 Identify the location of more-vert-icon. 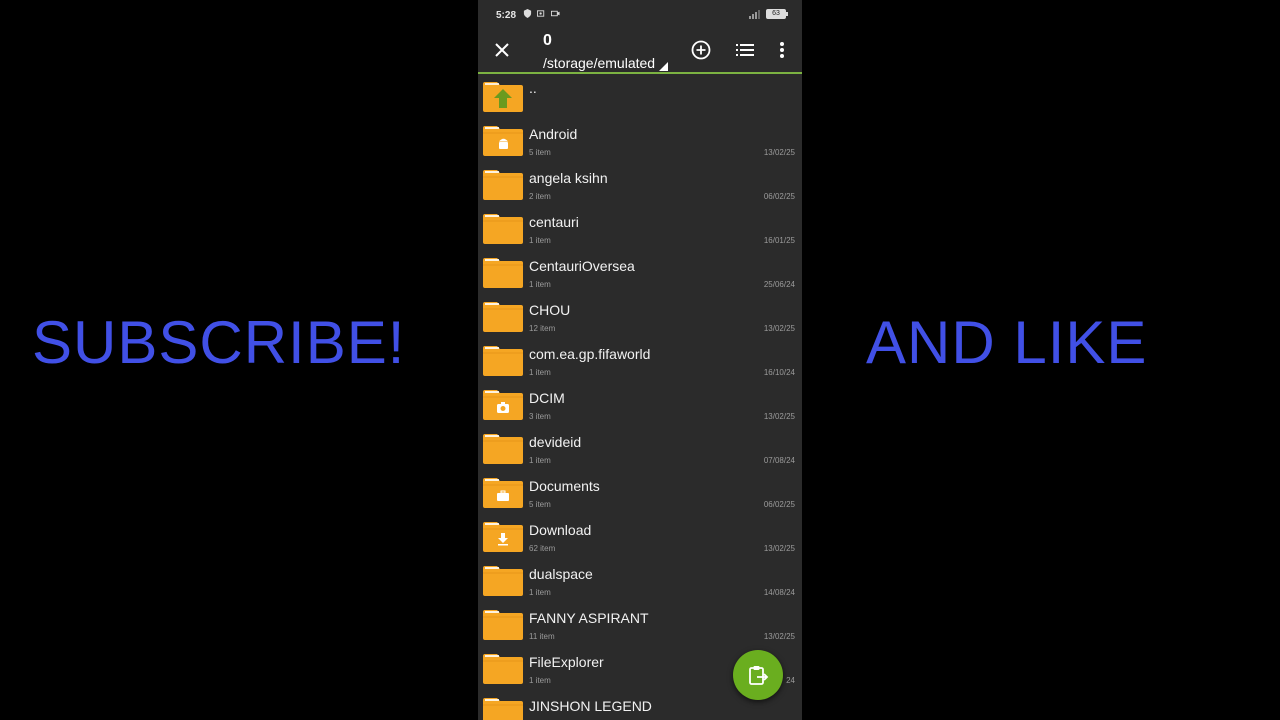
(782, 50).